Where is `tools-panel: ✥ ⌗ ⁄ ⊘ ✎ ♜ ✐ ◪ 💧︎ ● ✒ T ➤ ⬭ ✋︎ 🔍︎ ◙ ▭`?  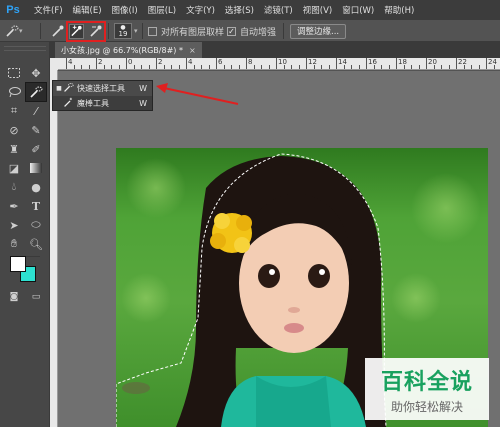 tools-panel: ✥ ⌗ ⁄ ⊘ ✎ ♜ ✐ ◪ 💧︎ ● ✒ T ➤ ⬭ ✋︎ 🔍︎ ◙ ▭ is located at coordinates (25, 234).